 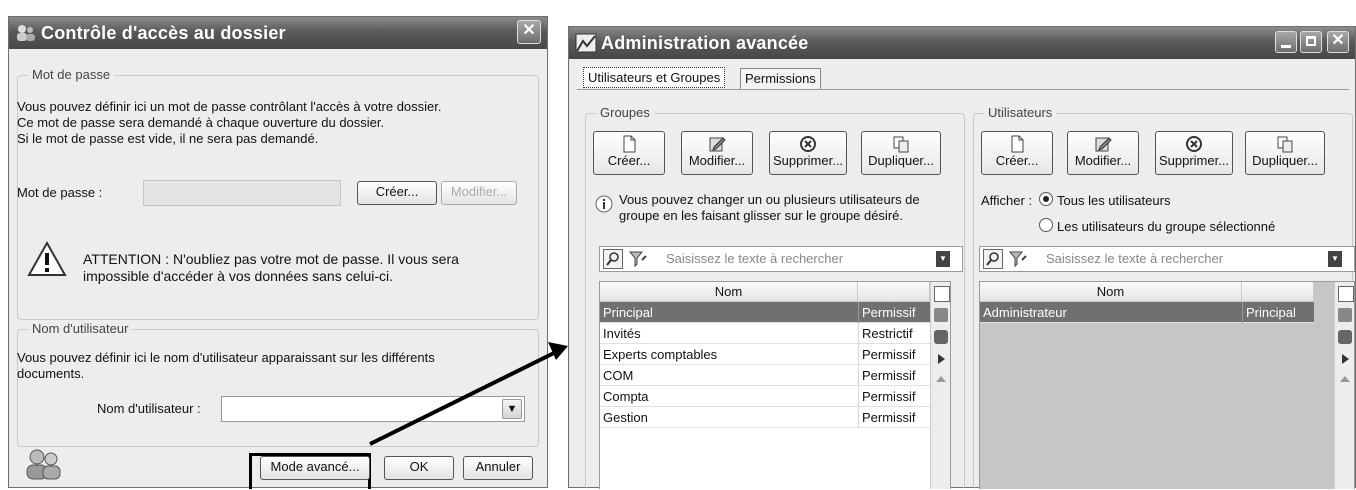 What do you see at coordinates (1278, 312) in the screenshot?
I see `users-table-cell-group: Principal` at bounding box center [1278, 312].